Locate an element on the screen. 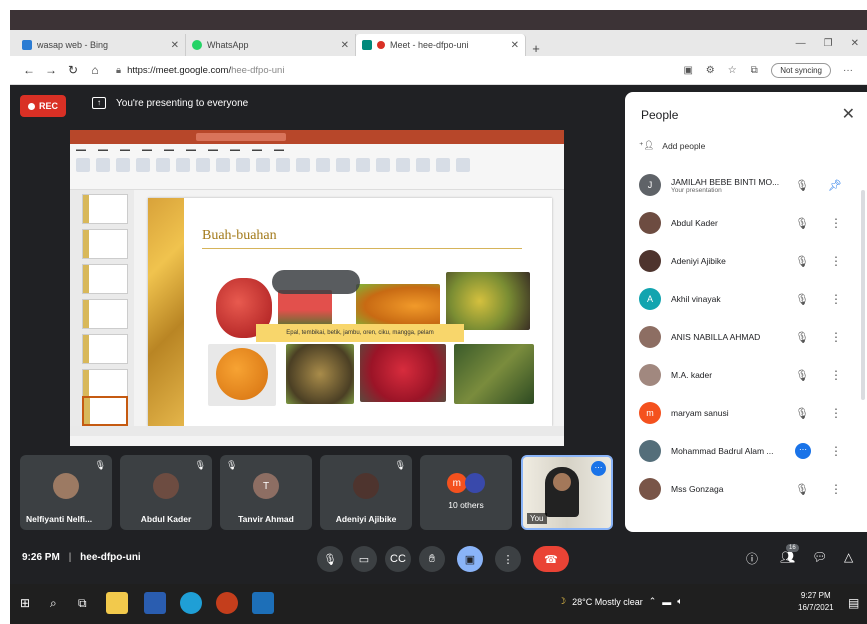  info-icon: ⓘ is located at coordinates (752, 558).